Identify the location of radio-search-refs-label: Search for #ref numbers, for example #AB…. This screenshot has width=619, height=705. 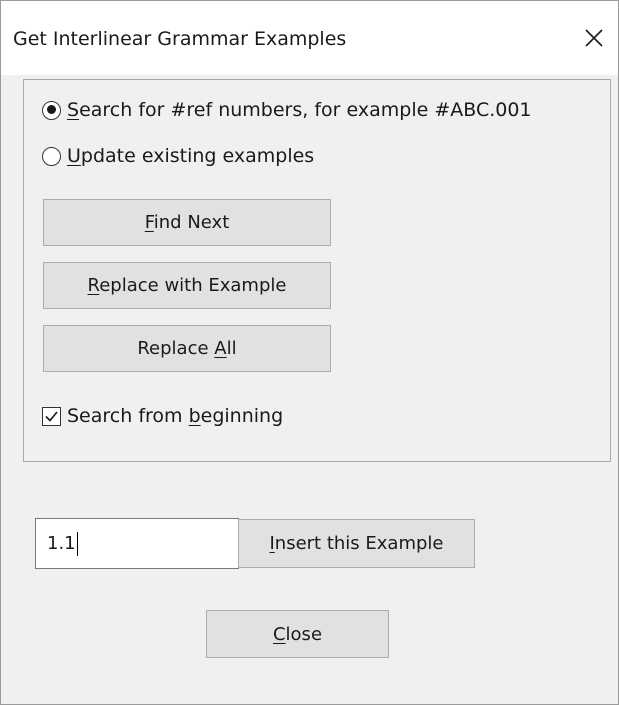
(299, 110).